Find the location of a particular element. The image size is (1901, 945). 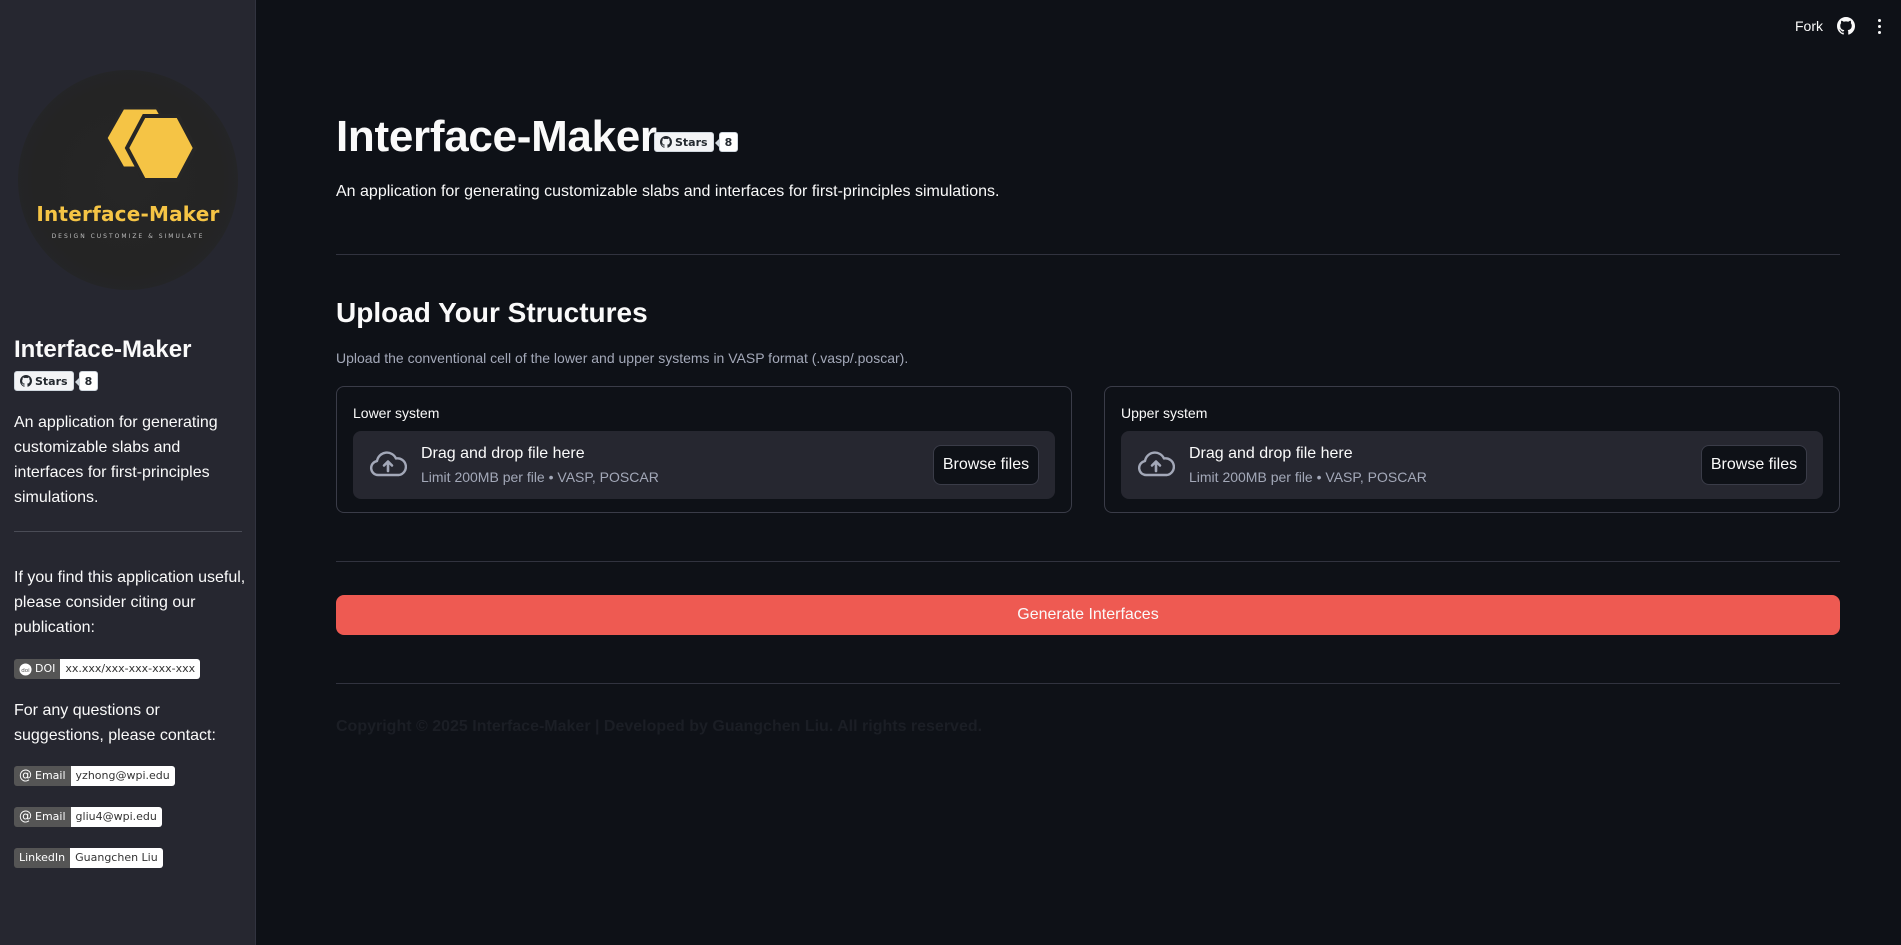

doi-badge: doi DOI xx.xxx/xxx-xxx-xxx-xxx is located at coordinates (107, 669).